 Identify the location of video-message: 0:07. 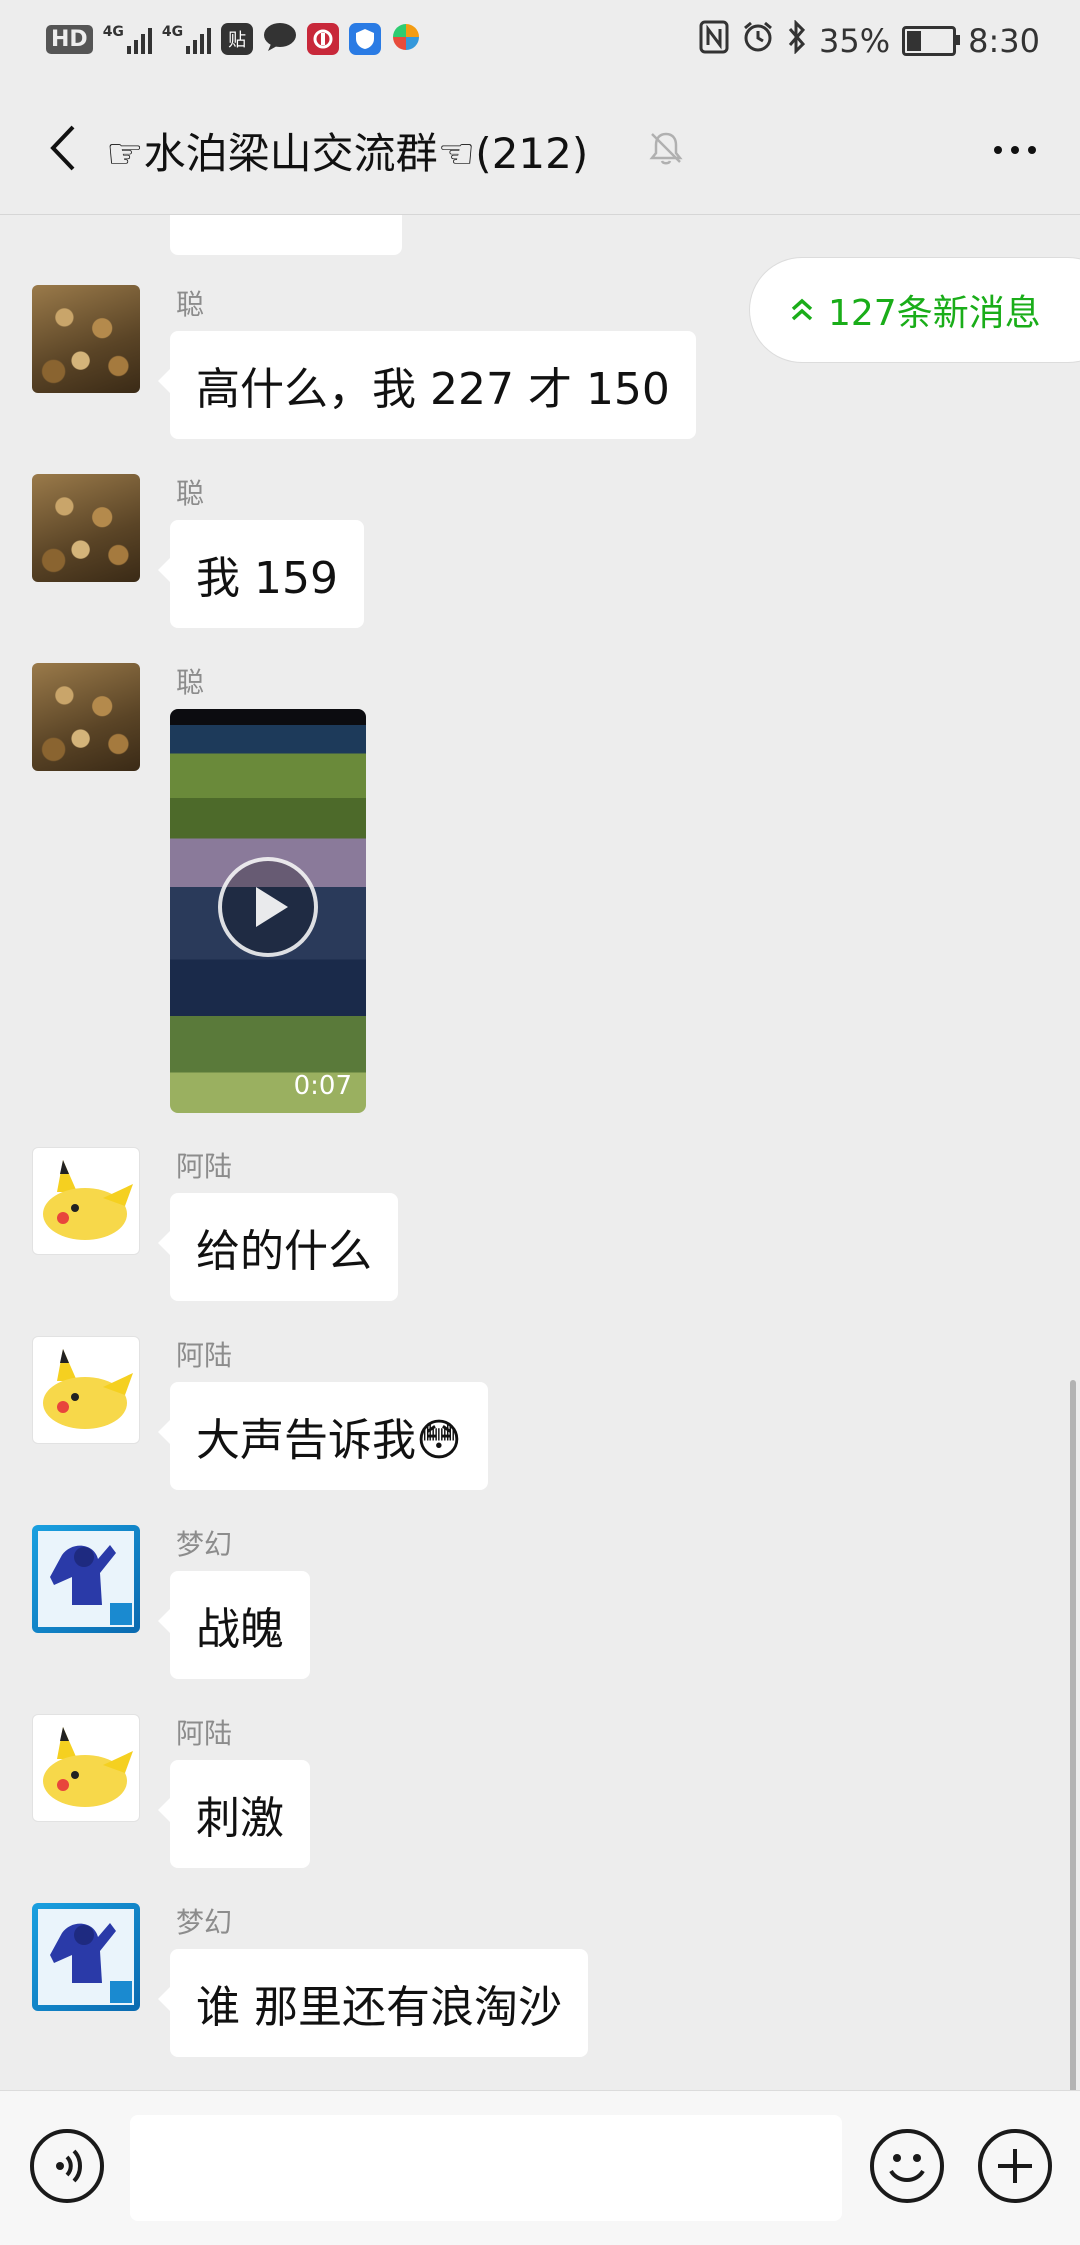
(268, 911).